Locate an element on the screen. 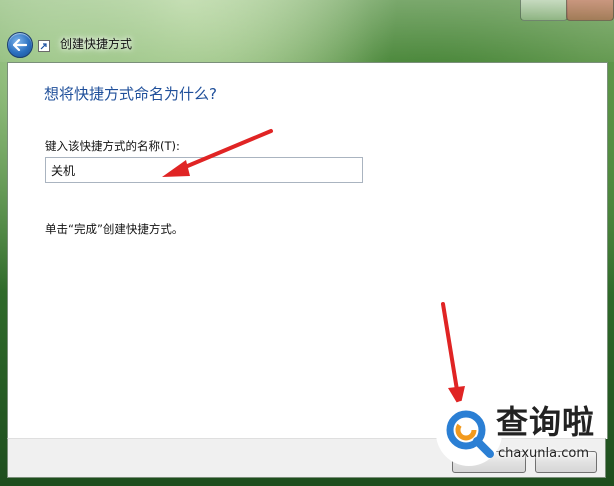 The height and width of the screenshot is (486, 614). name-field-label: 键入该快捷方式的名称(T): is located at coordinates (112, 146).